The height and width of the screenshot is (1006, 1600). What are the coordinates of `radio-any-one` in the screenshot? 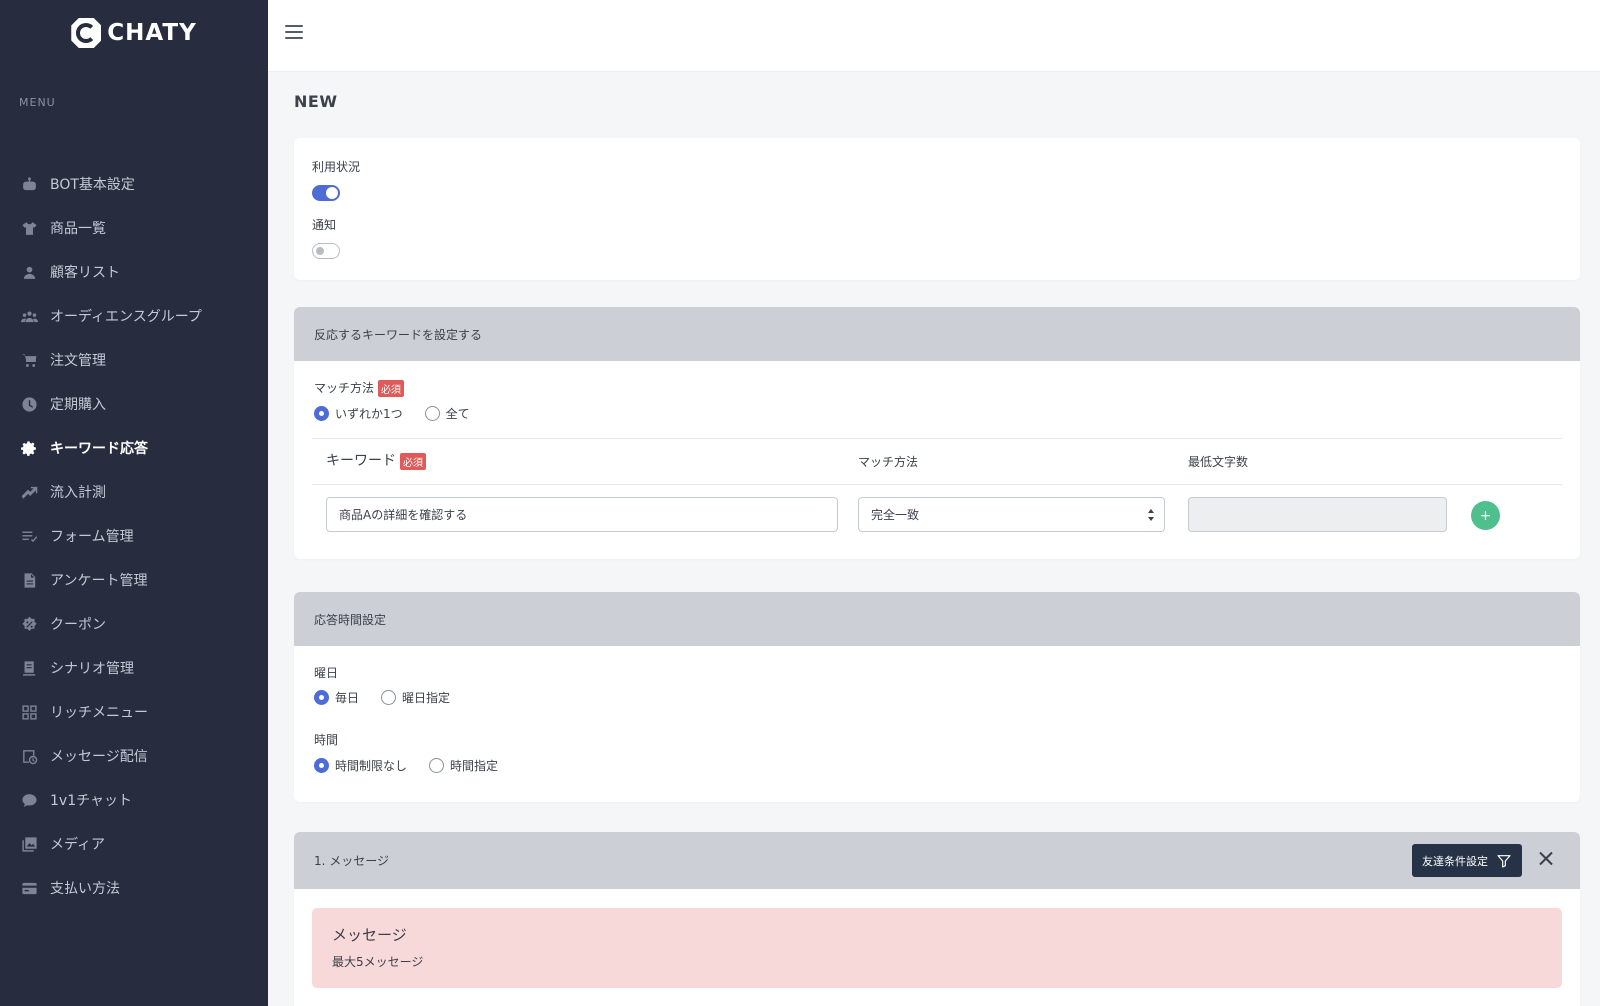 It's located at (321, 413).